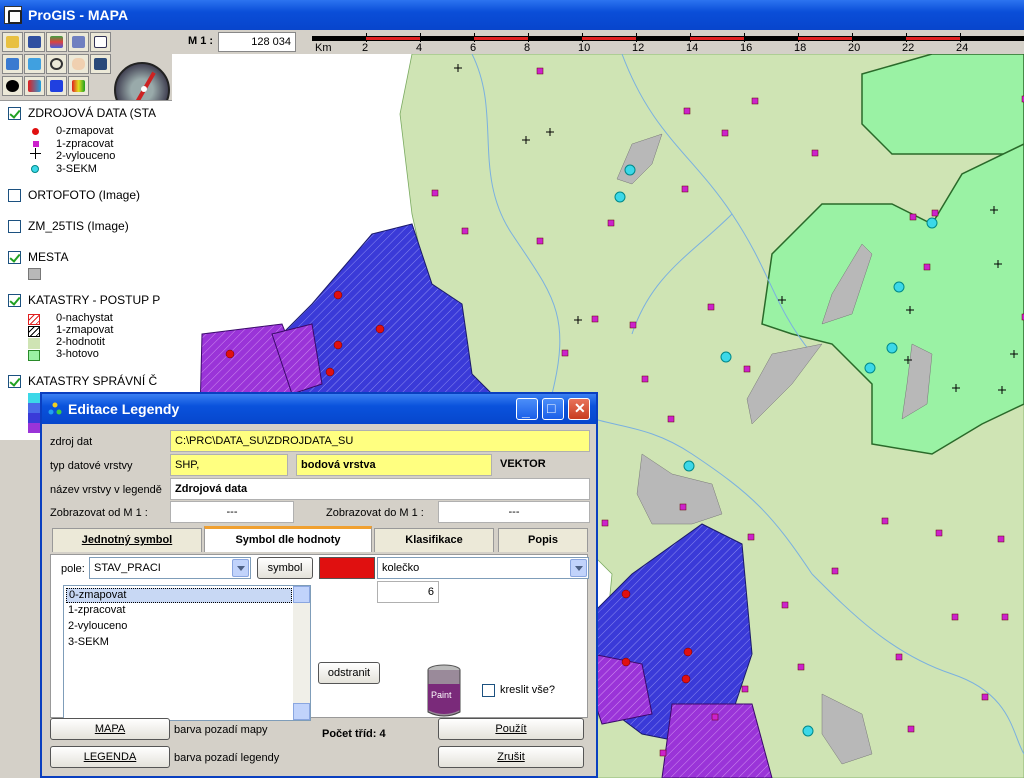 This screenshot has width=1024, height=778. Describe the element at coordinates (285, 568) in the screenshot. I see `symbol-button: symbol` at that location.